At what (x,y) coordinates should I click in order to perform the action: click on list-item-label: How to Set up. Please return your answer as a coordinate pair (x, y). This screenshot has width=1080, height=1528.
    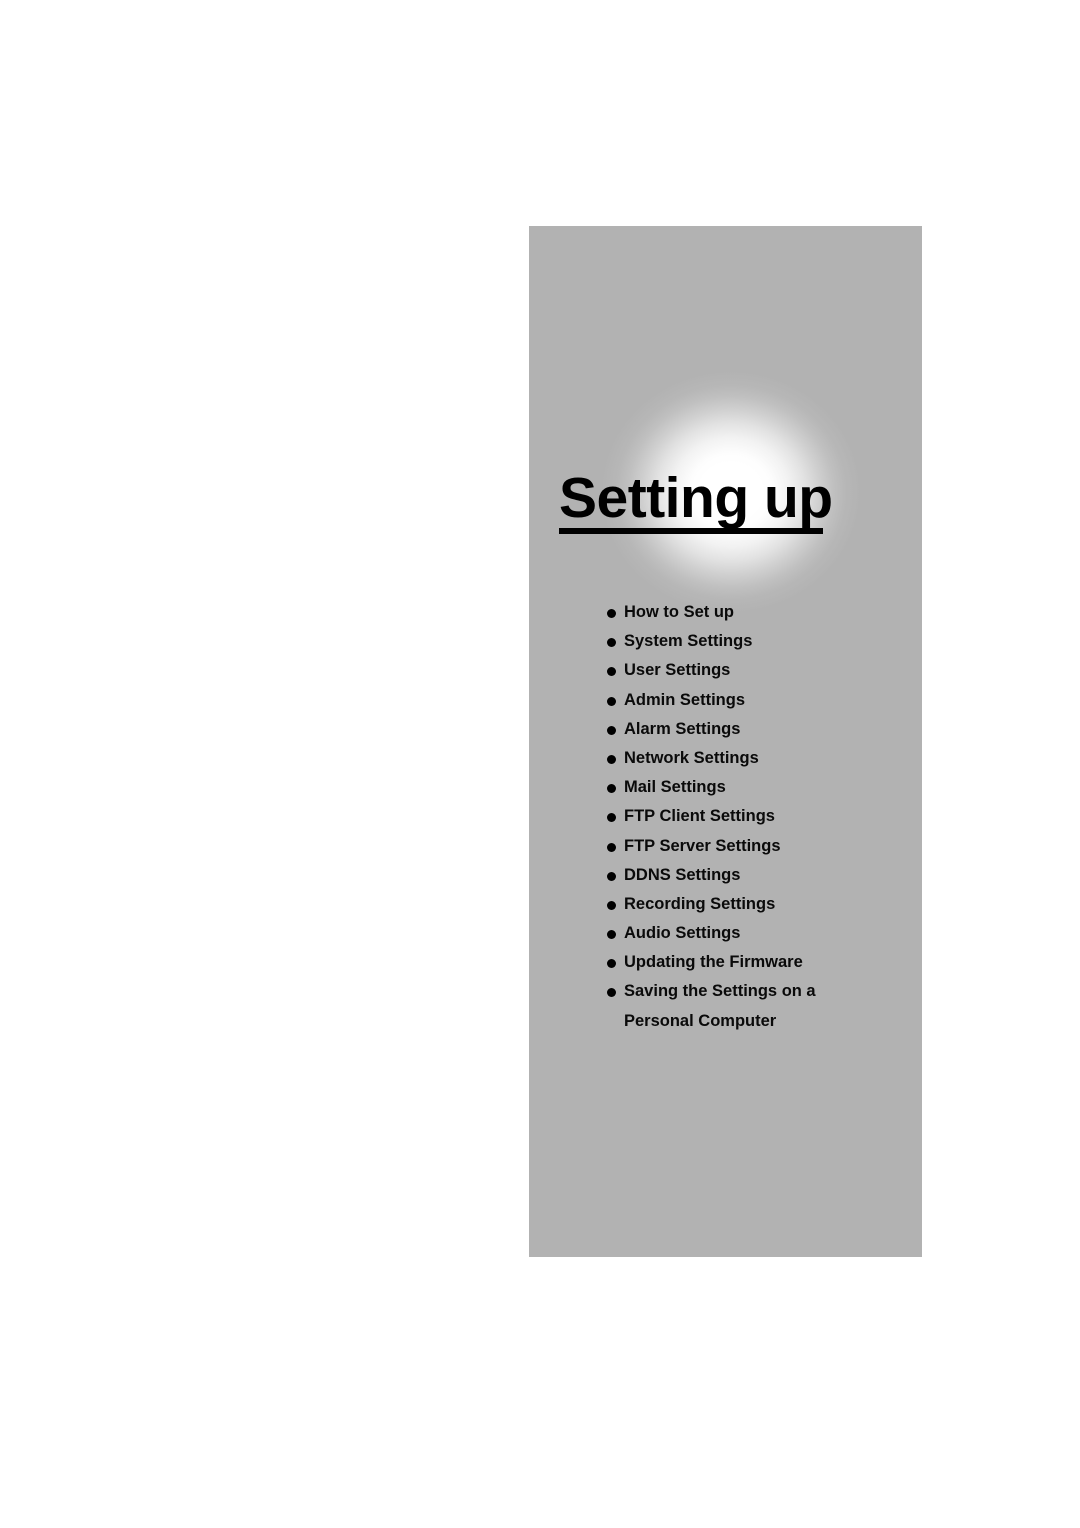
    Looking at the image, I should click on (679, 612).